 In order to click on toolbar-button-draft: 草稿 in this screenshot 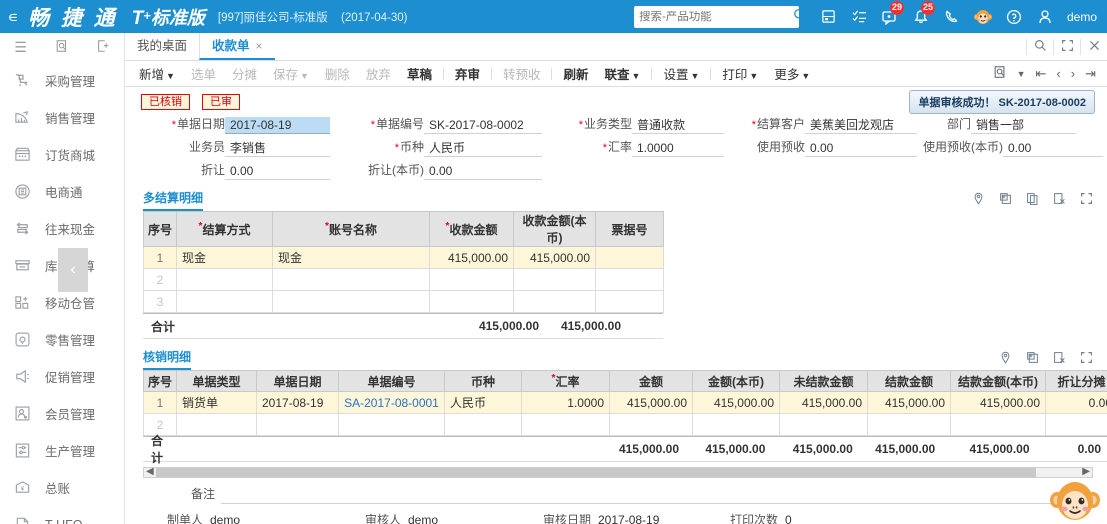, I will do `click(419, 73)`.